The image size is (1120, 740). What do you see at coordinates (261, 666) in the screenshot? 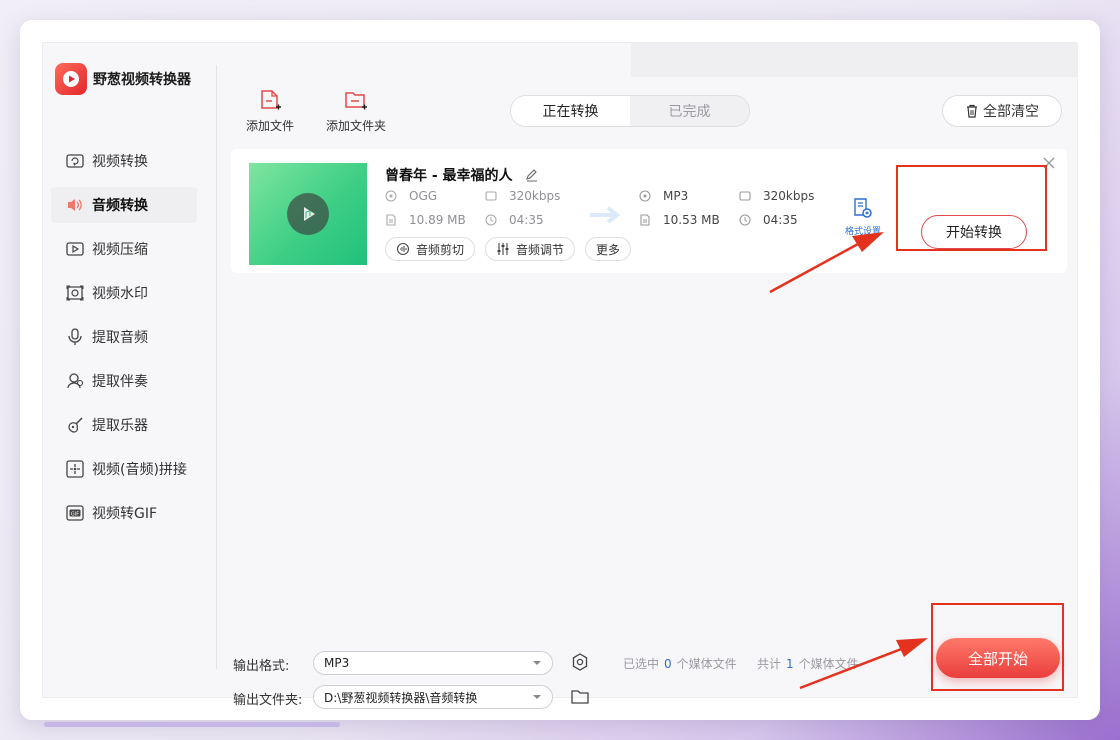
I see `output-format-label: 输出格式:` at bounding box center [261, 666].